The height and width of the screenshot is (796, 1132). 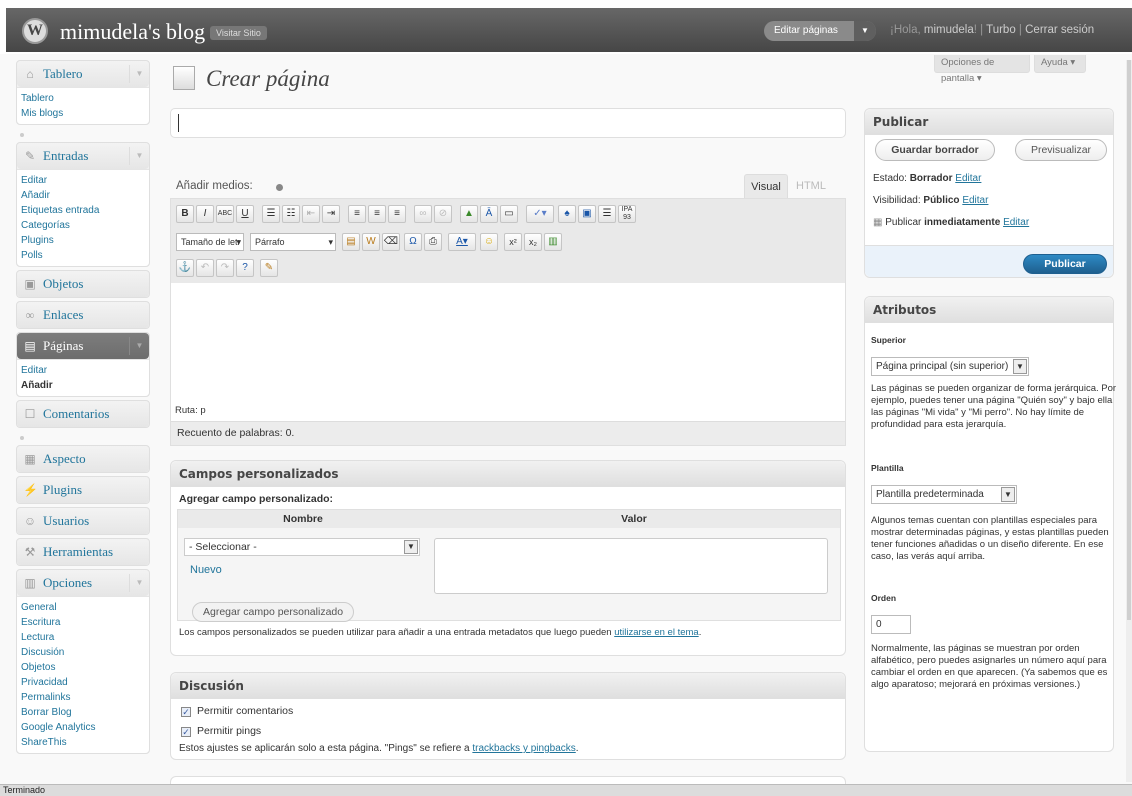 What do you see at coordinates (83, 210) in the screenshot?
I see `submenu-item: Etiquetas entrada` at bounding box center [83, 210].